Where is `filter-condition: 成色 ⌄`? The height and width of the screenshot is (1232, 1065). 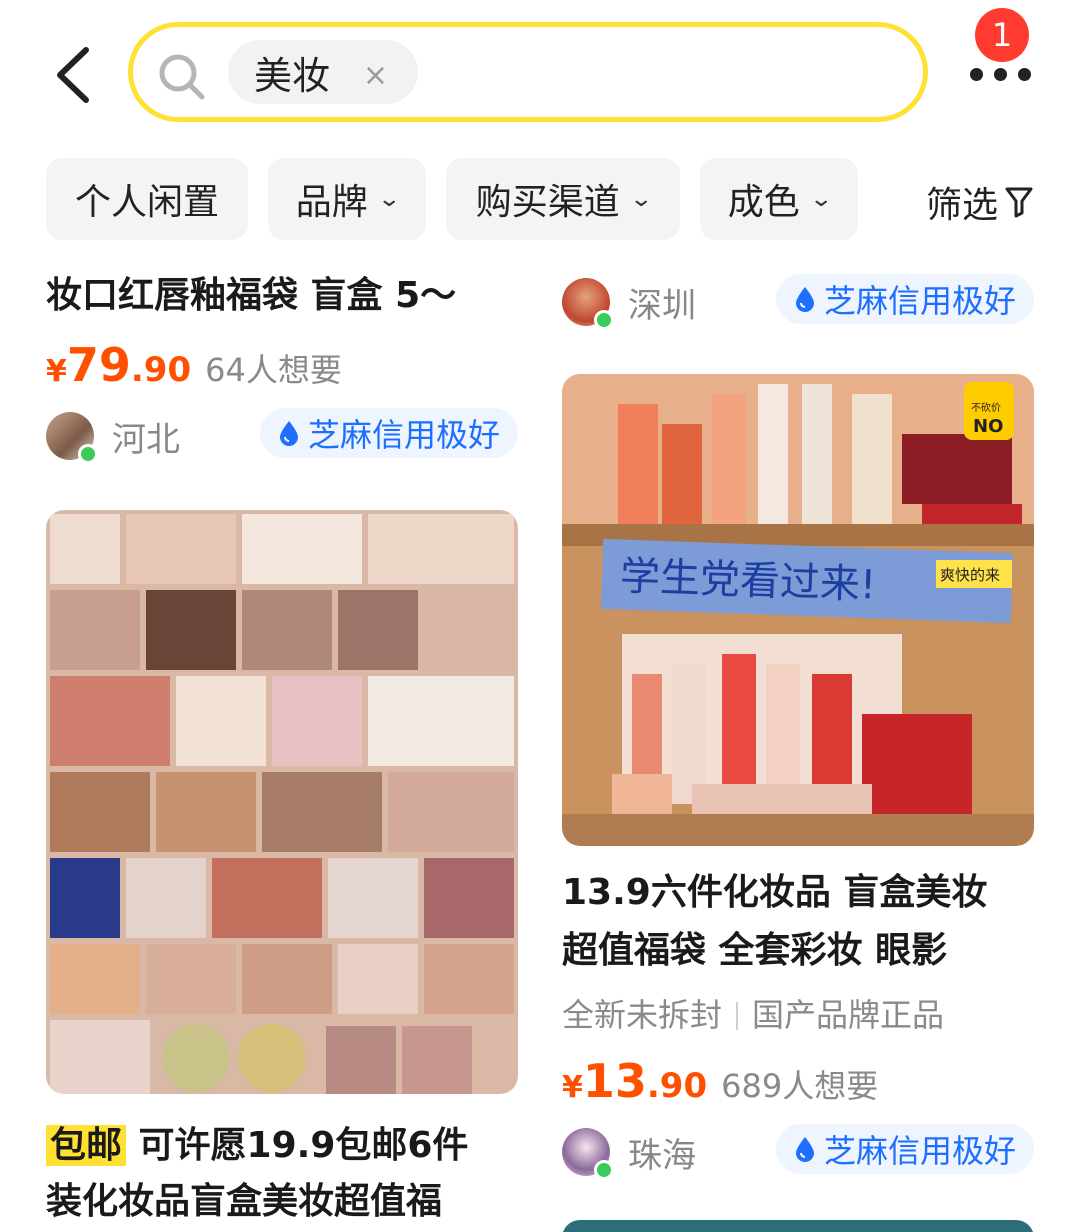 filter-condition: 成色 ⌄ is located at coordinates (779, 199).